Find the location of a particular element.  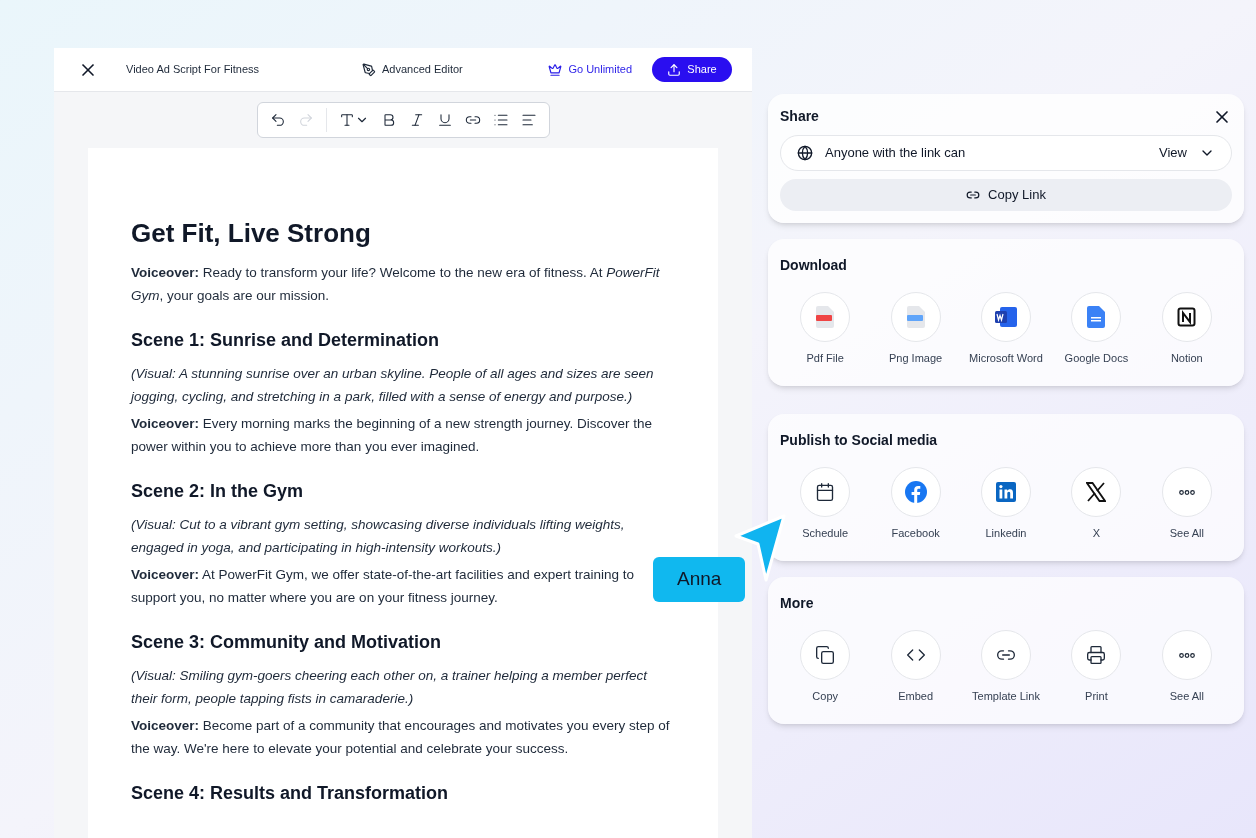

document-icon is located at coordinates (1096, 317).